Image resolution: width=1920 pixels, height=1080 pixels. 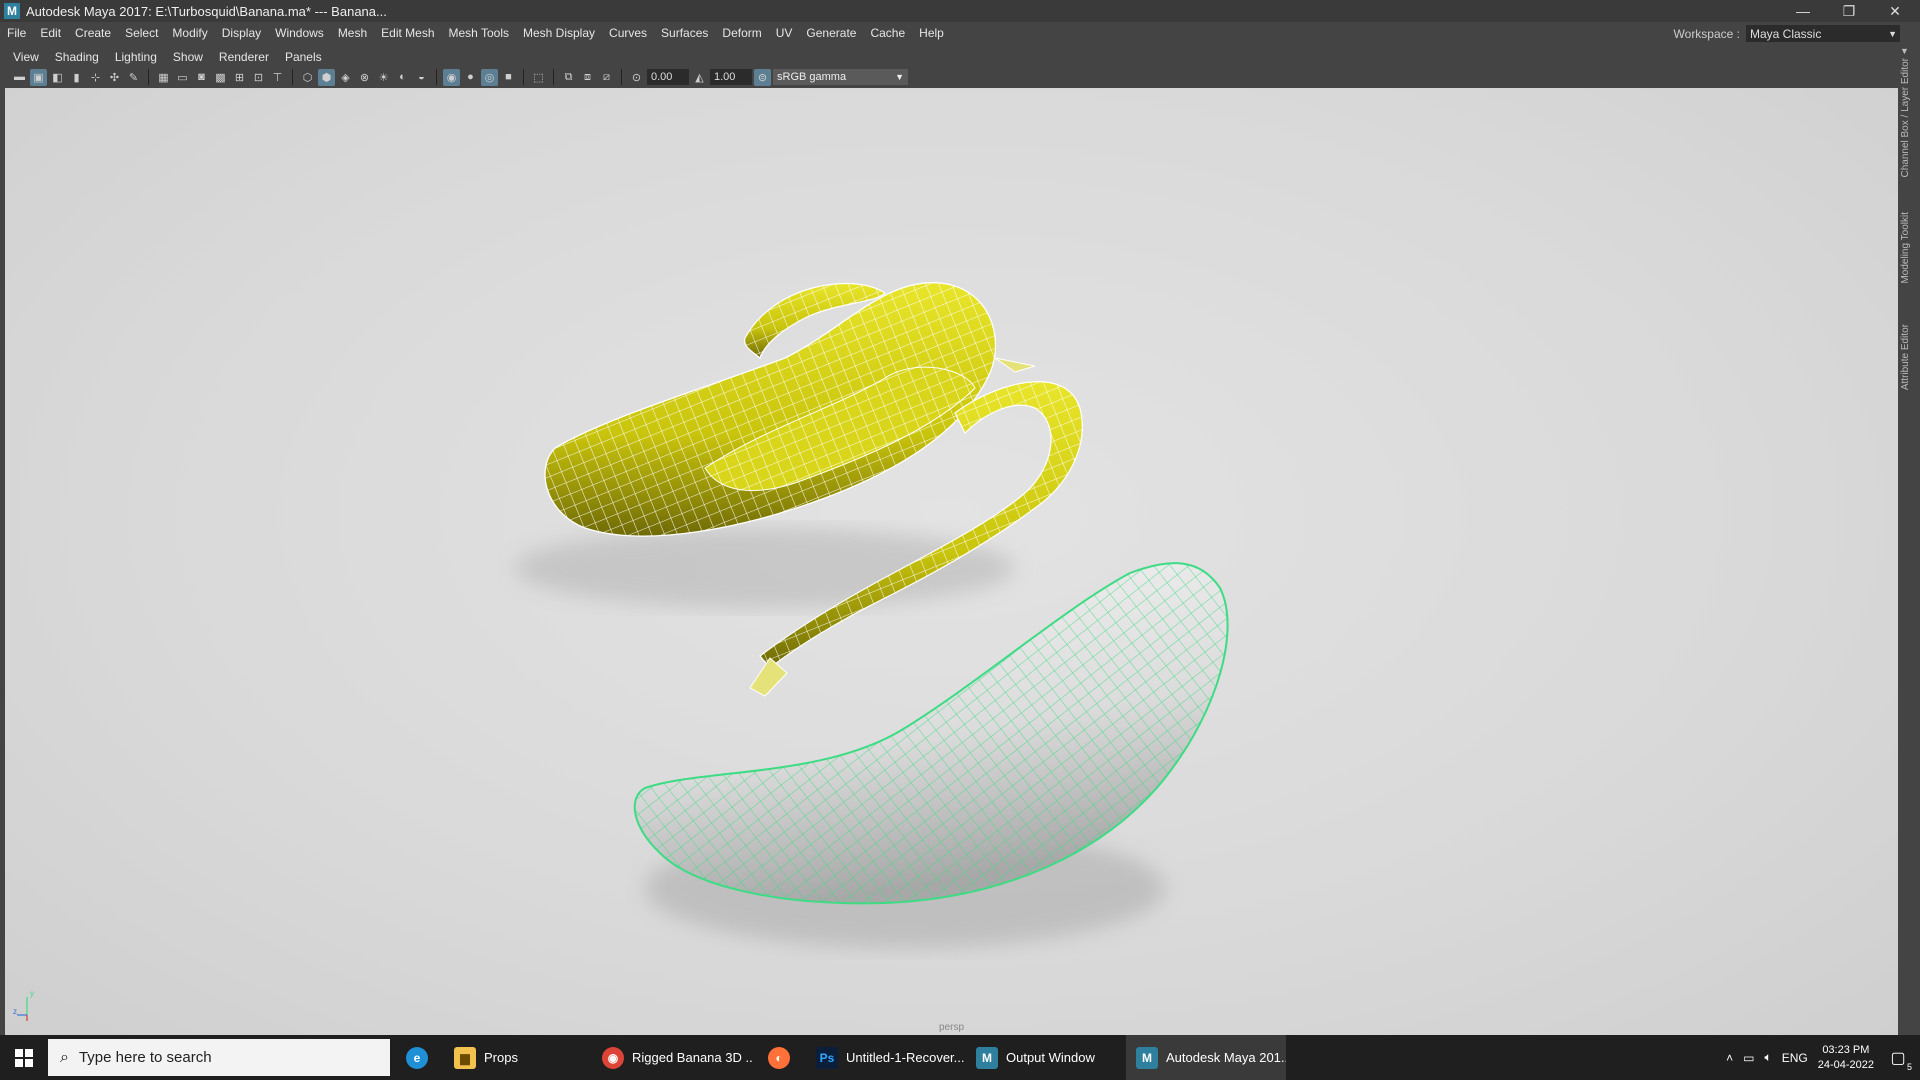 I want to click on film-gate-icon: ▭, so click(x=182, y=77).